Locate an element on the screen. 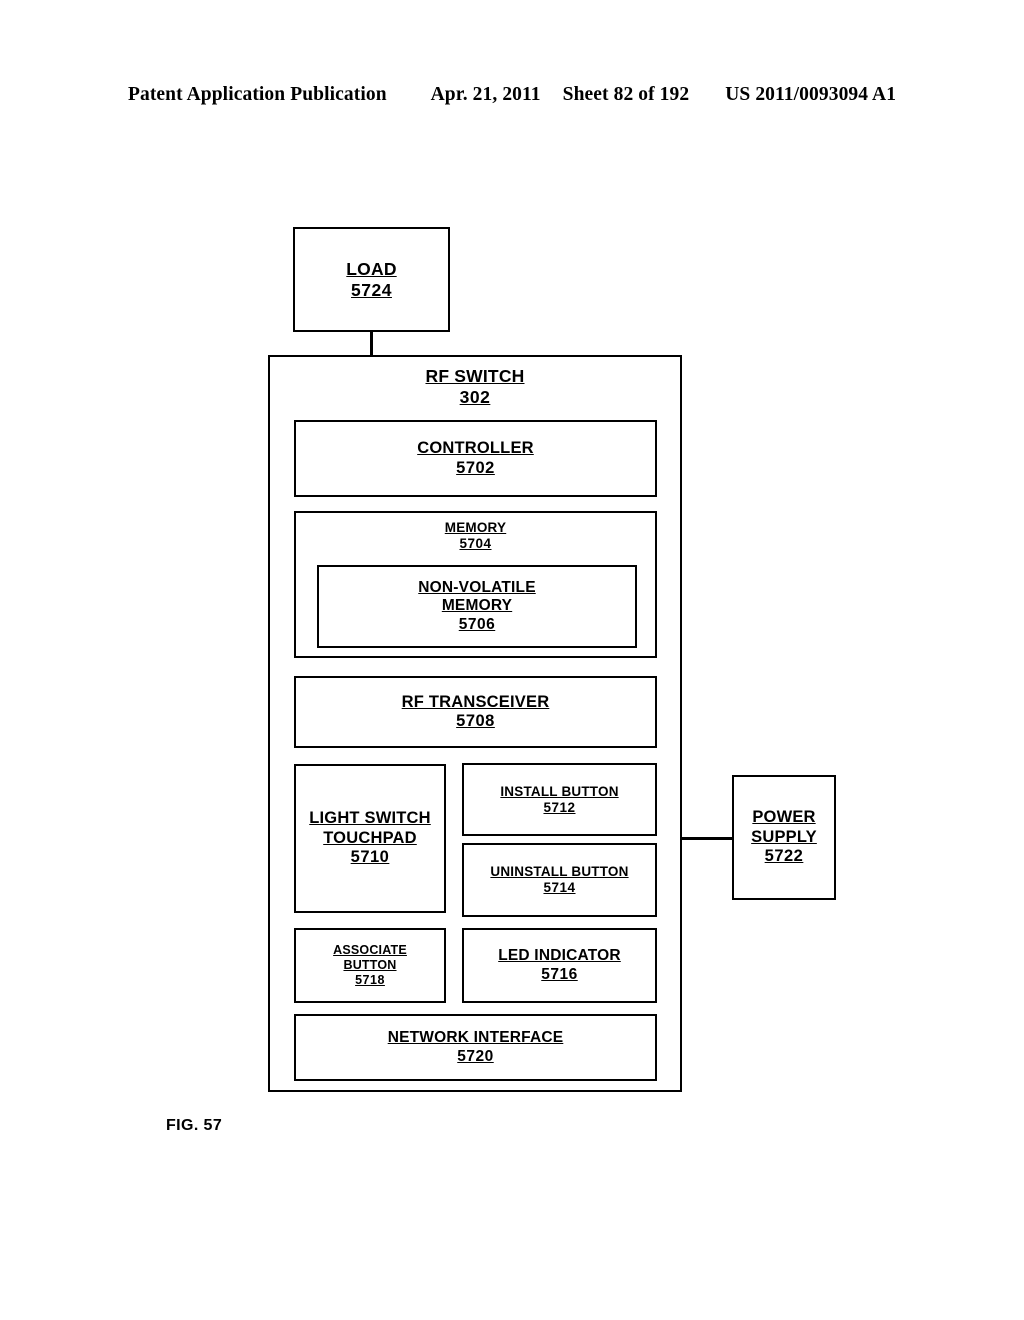 The height and width of the screenshot is (1320, 1024). connector-rf-switch-to-power-supply is located at coordinates (707, 838).